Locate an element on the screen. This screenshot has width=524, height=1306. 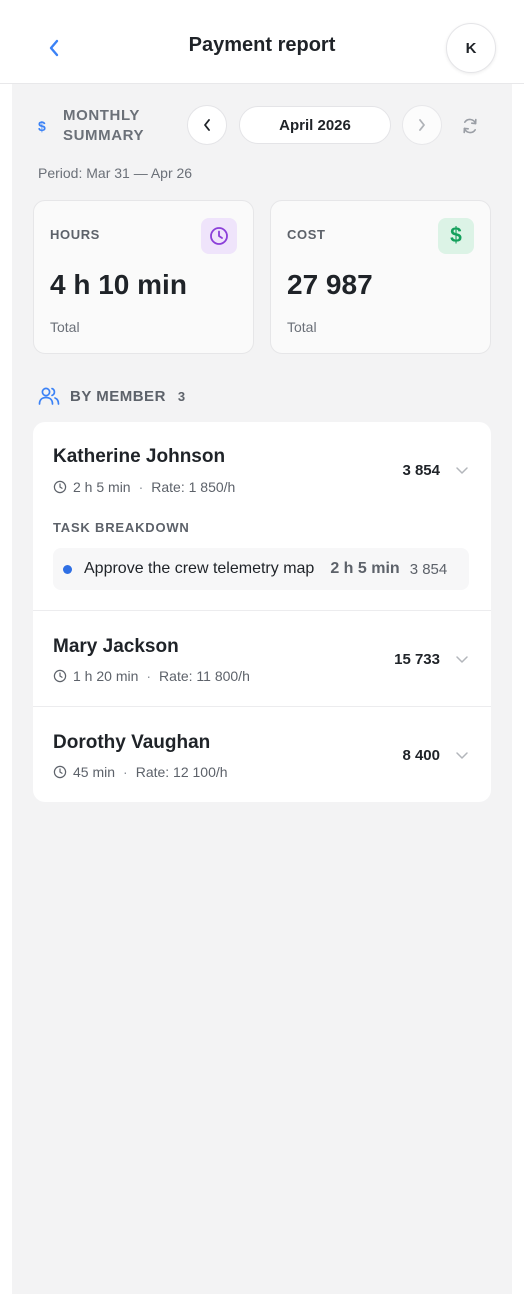
next-month-button is located at coordinates (422, 125).